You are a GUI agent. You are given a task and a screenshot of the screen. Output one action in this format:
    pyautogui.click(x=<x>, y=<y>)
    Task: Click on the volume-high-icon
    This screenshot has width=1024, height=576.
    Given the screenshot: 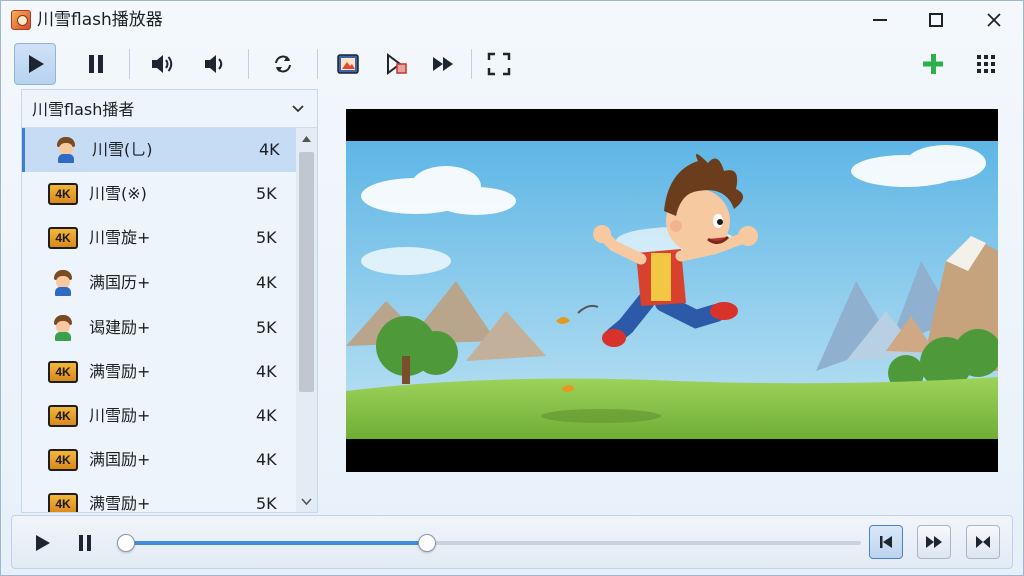 What is the action you would take?
    pyautogui.click(x=162, y=64)
    